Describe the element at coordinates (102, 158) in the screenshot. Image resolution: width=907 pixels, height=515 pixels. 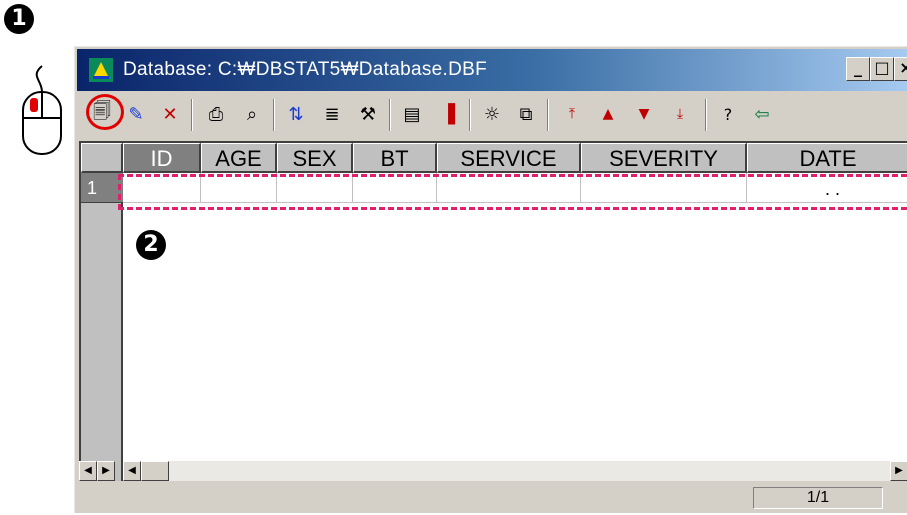
I see `corner-cell` at that location.